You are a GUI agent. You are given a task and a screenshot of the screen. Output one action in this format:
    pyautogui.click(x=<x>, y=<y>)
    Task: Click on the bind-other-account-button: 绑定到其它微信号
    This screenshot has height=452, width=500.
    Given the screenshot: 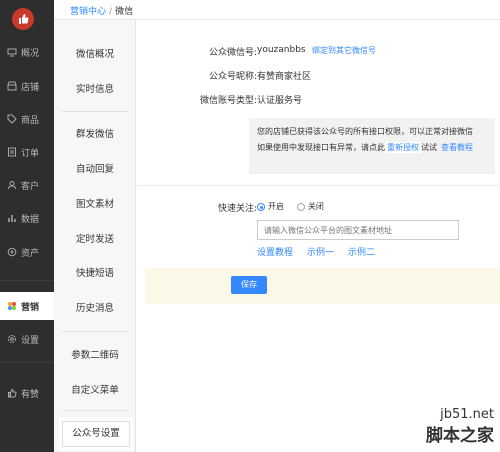 What is the action you would take?
    pyautogui.click(x=344, y=50)
    